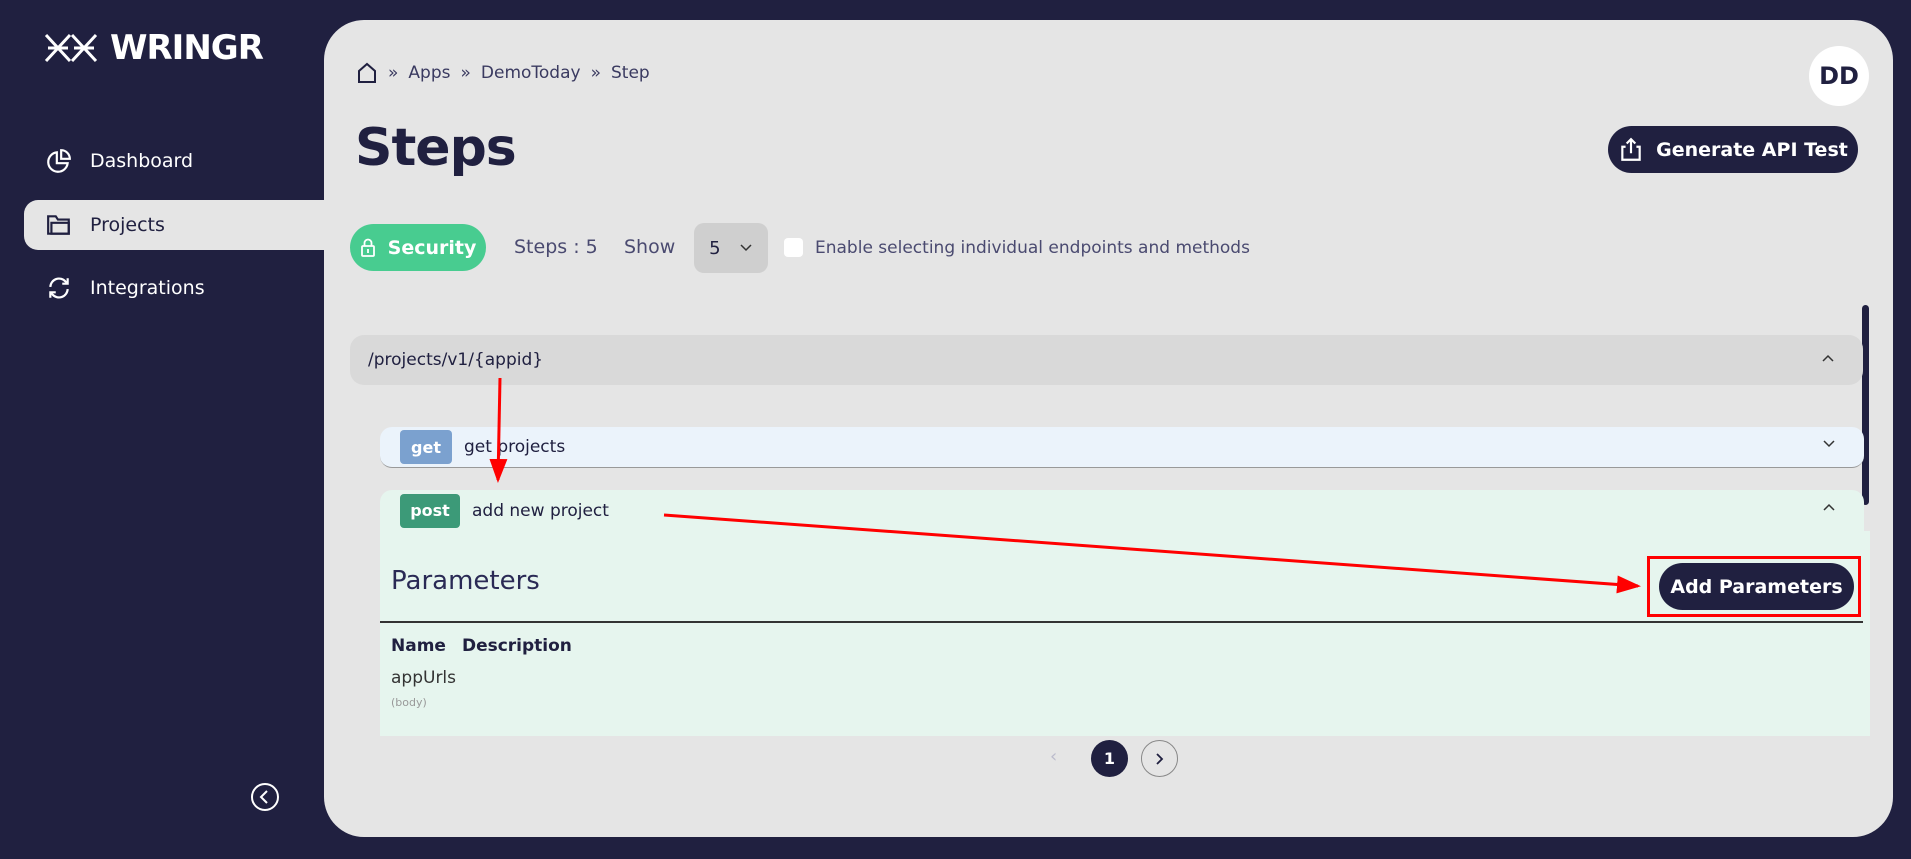  What do you see at coordinates (731, 248) in the screenshot?
I see `show-count-select: 5` at bounding box center [731, 248].